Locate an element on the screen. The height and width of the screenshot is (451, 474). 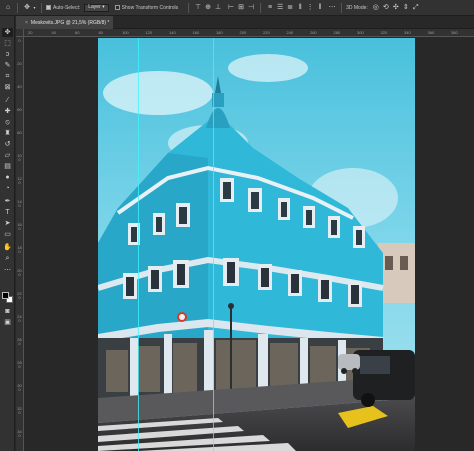
quick-mask-icon: ◙ is located at coordinates (7, 311).